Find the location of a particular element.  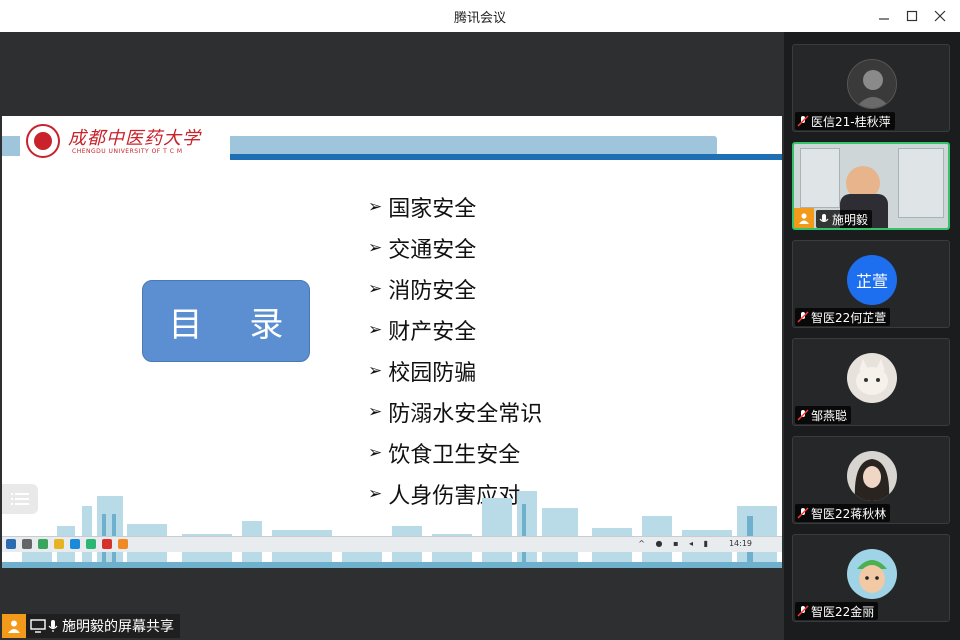

participant-name: 邹燕聪 is located at coordinates (823, 415).